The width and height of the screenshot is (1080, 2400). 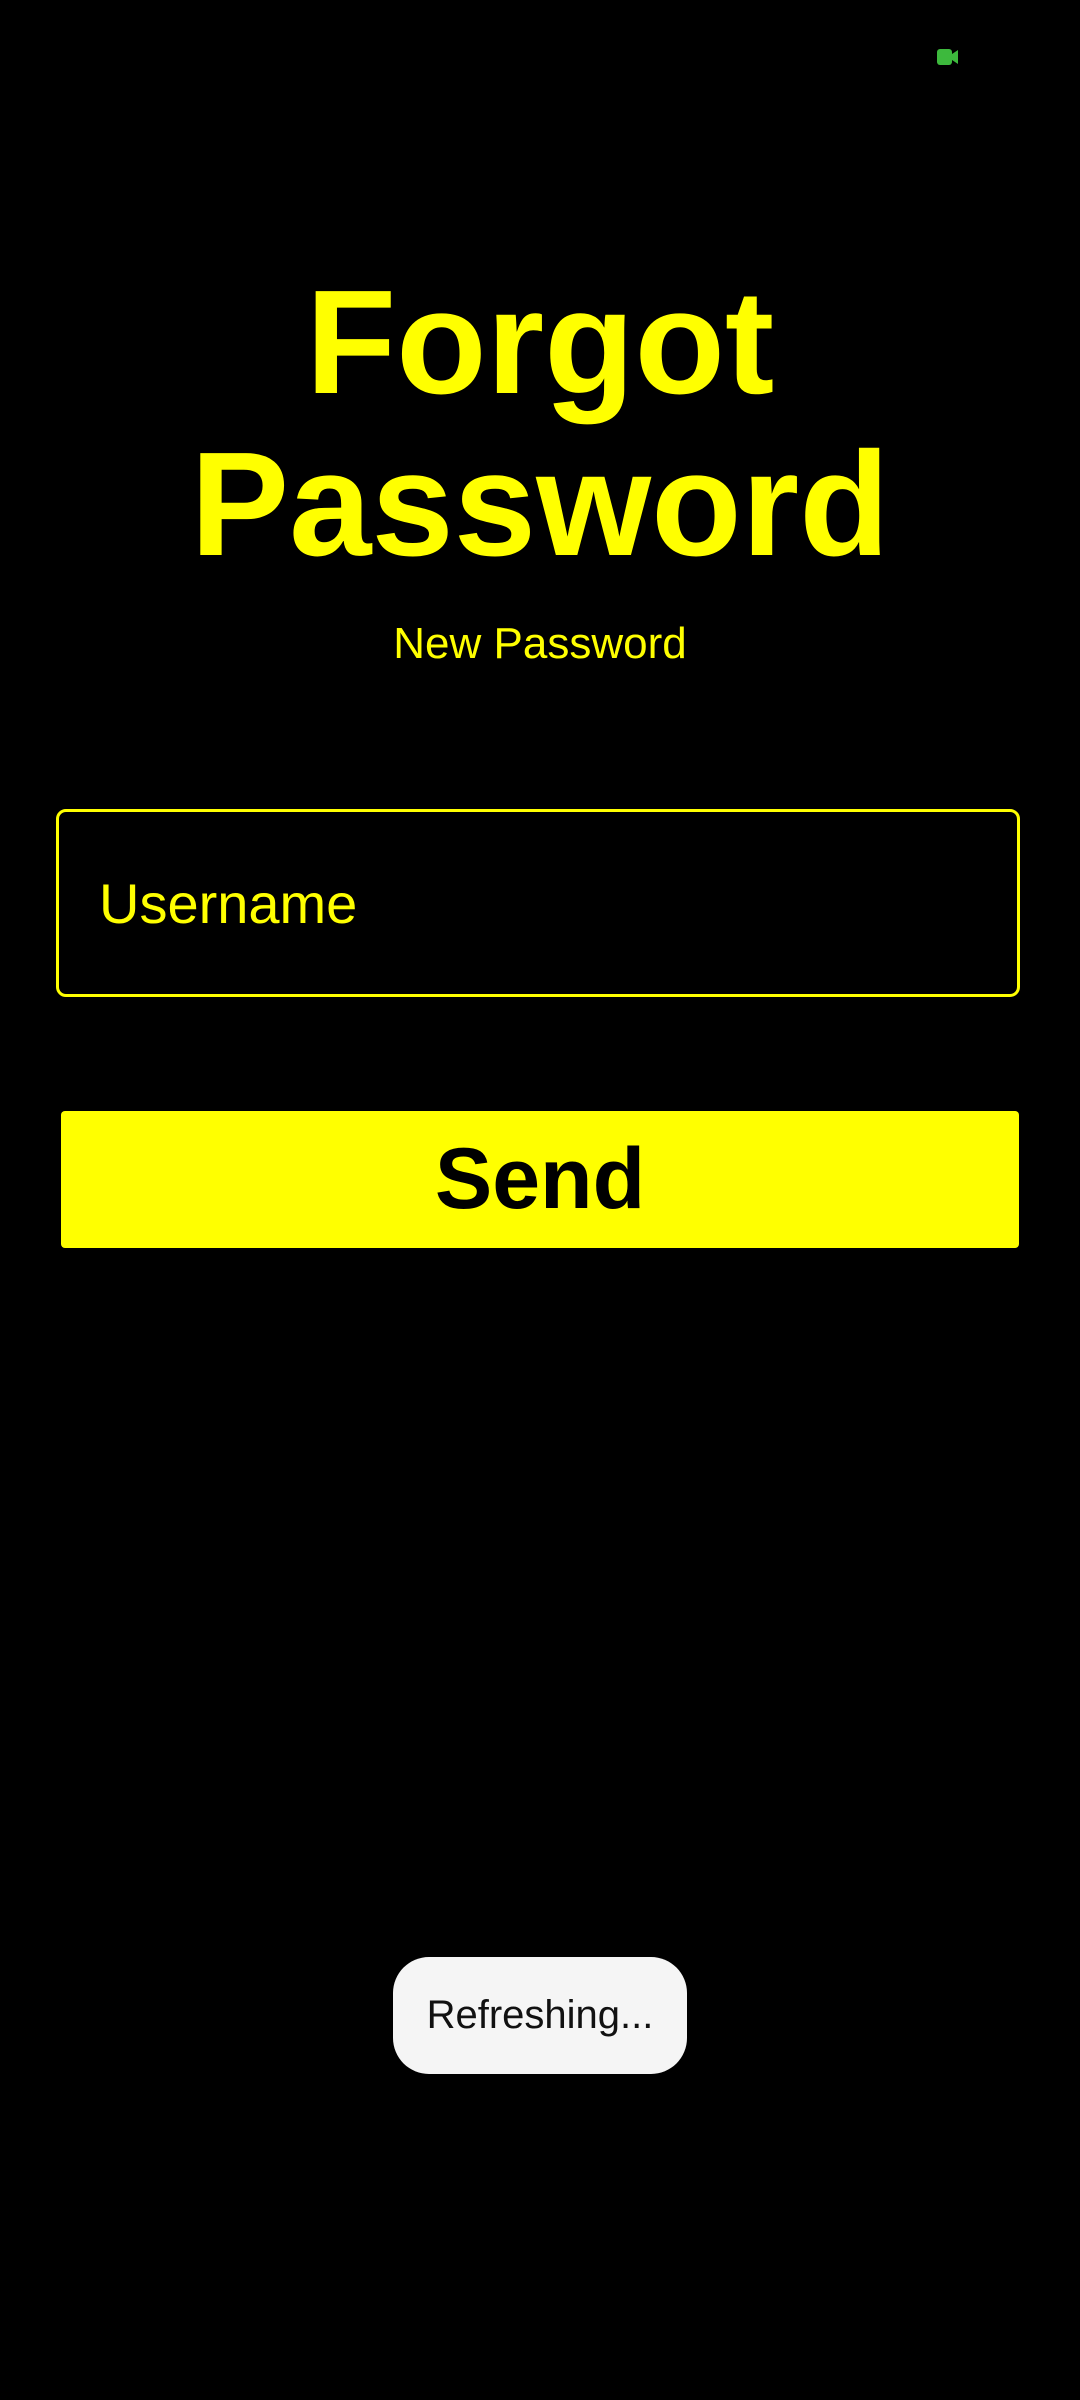 What do you see at coordinates (540, 1179) in the screenshot?
I see `send-button: Send` at bounding box center [540, 1179].